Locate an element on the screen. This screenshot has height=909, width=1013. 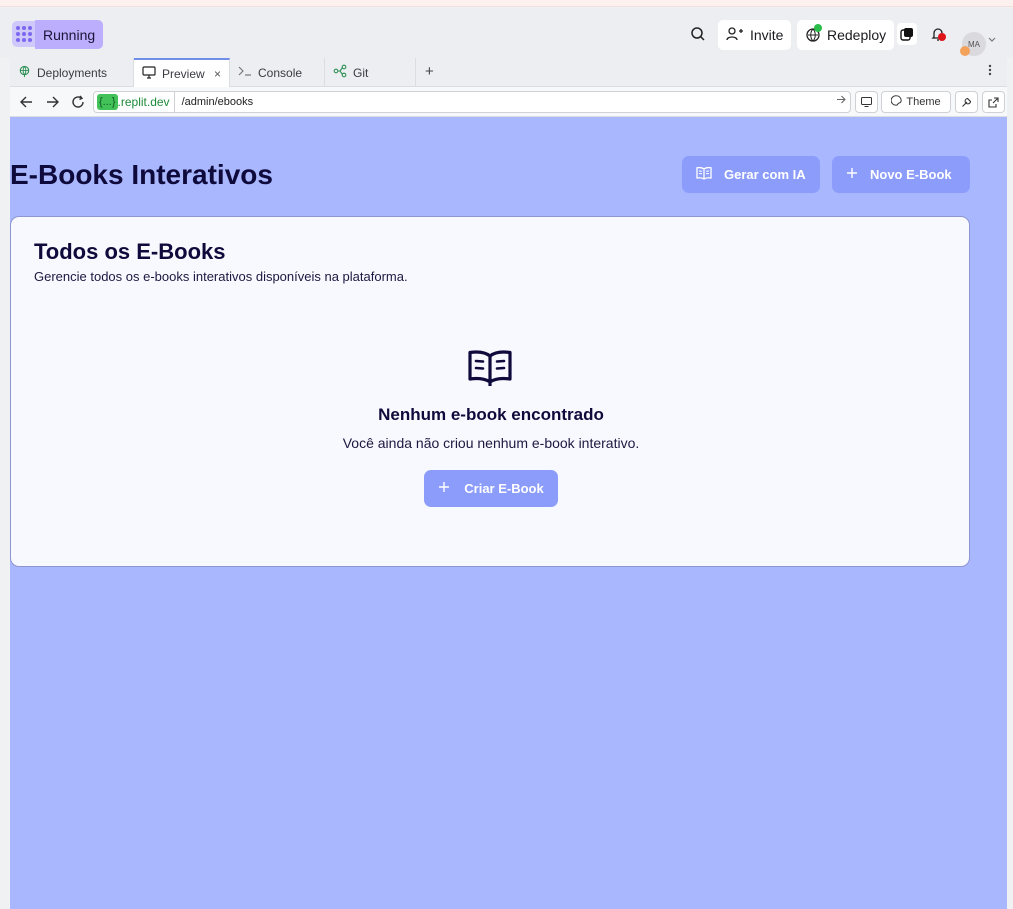
chevron-down-icon is located at coordinates (992, 40).